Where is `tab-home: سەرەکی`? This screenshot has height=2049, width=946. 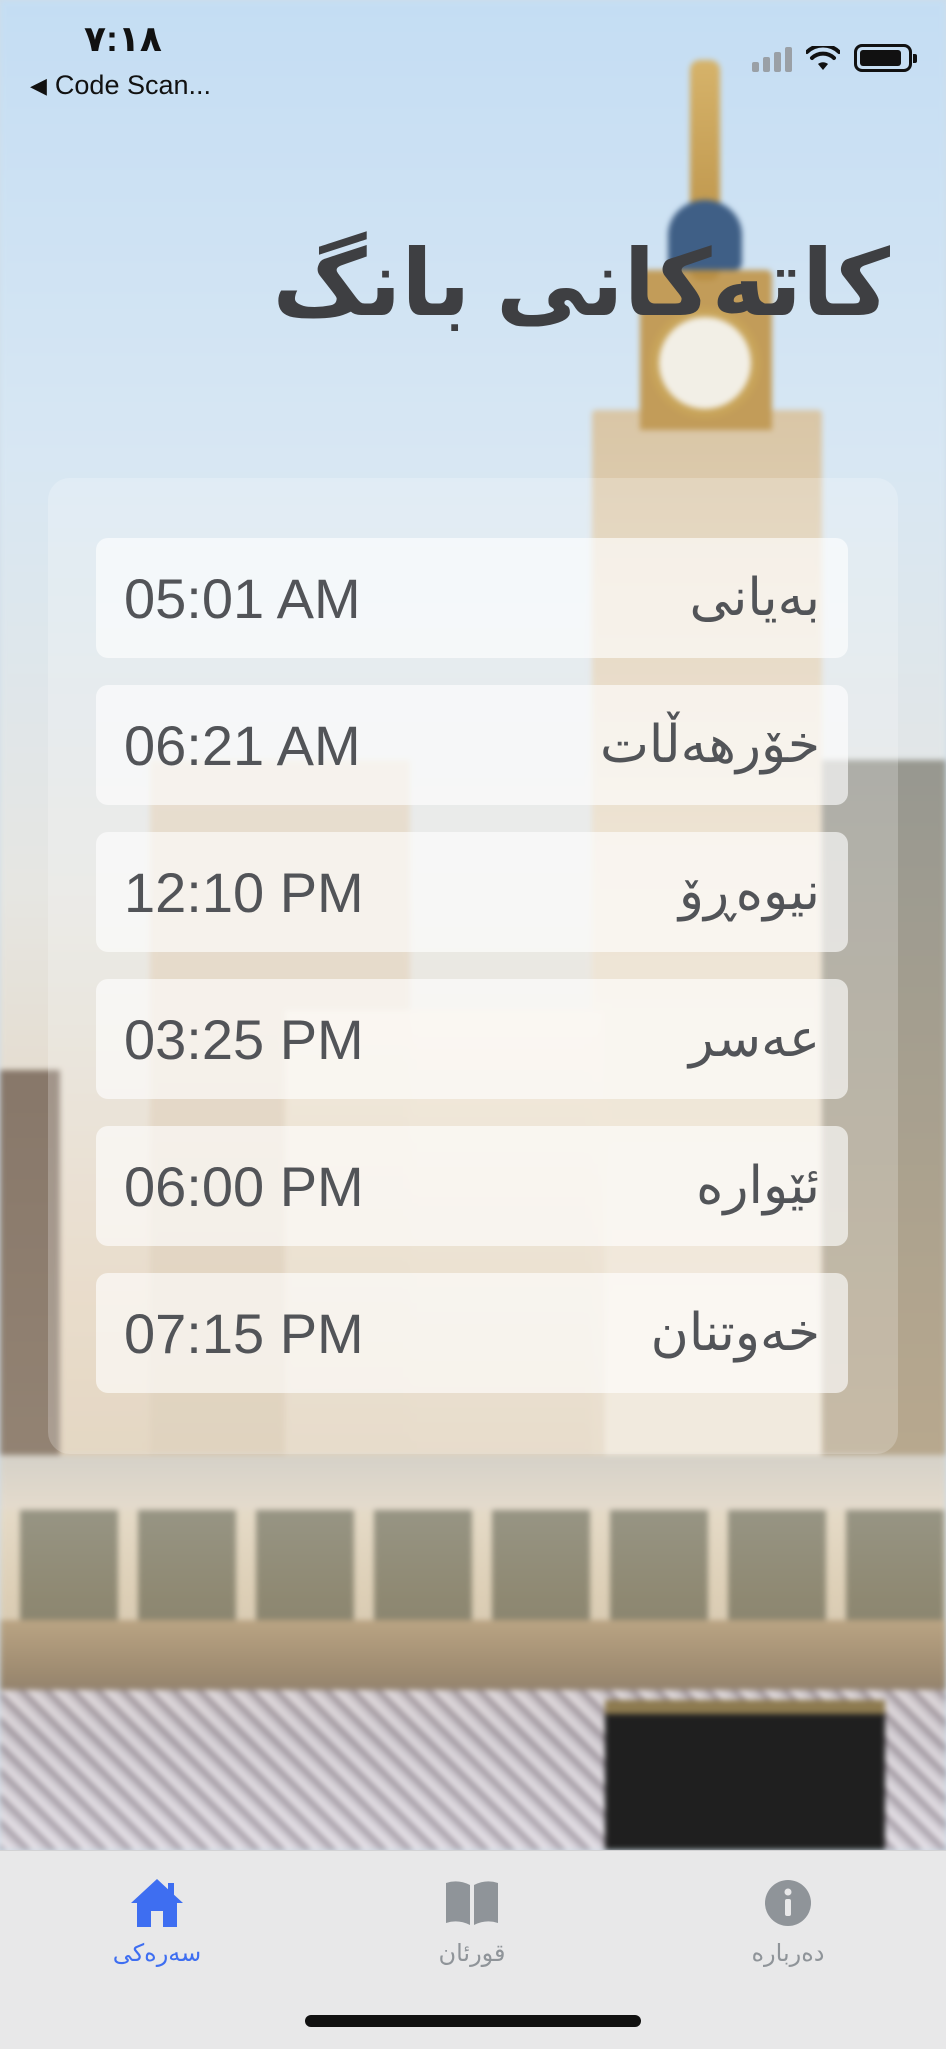 tab-home: سەرەکی is located at coordinates (157, 1919).